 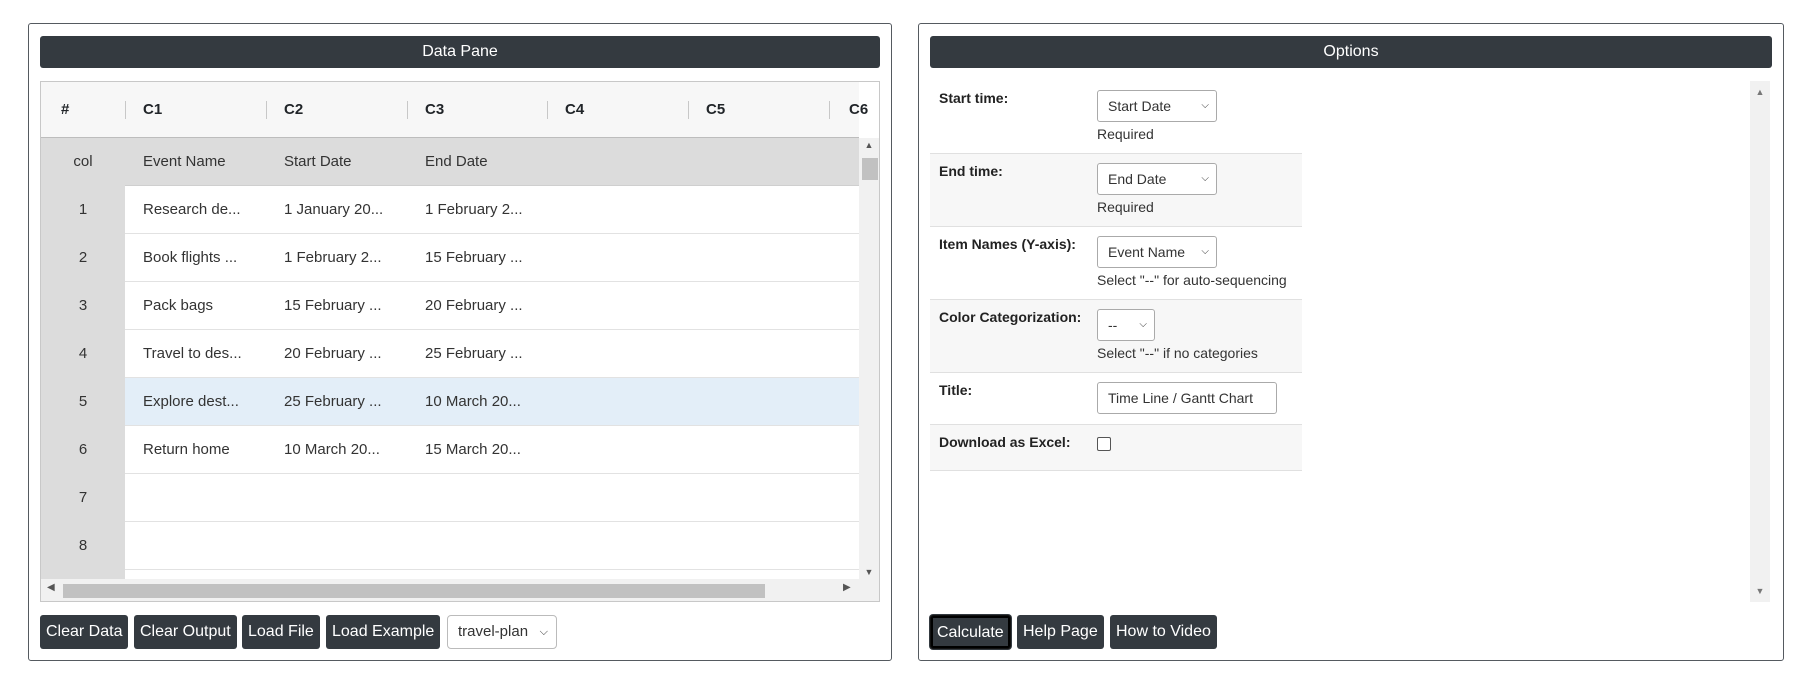 I want to click on title-input: Time Line / Gantt Chart, so click(x=1187, y=398).